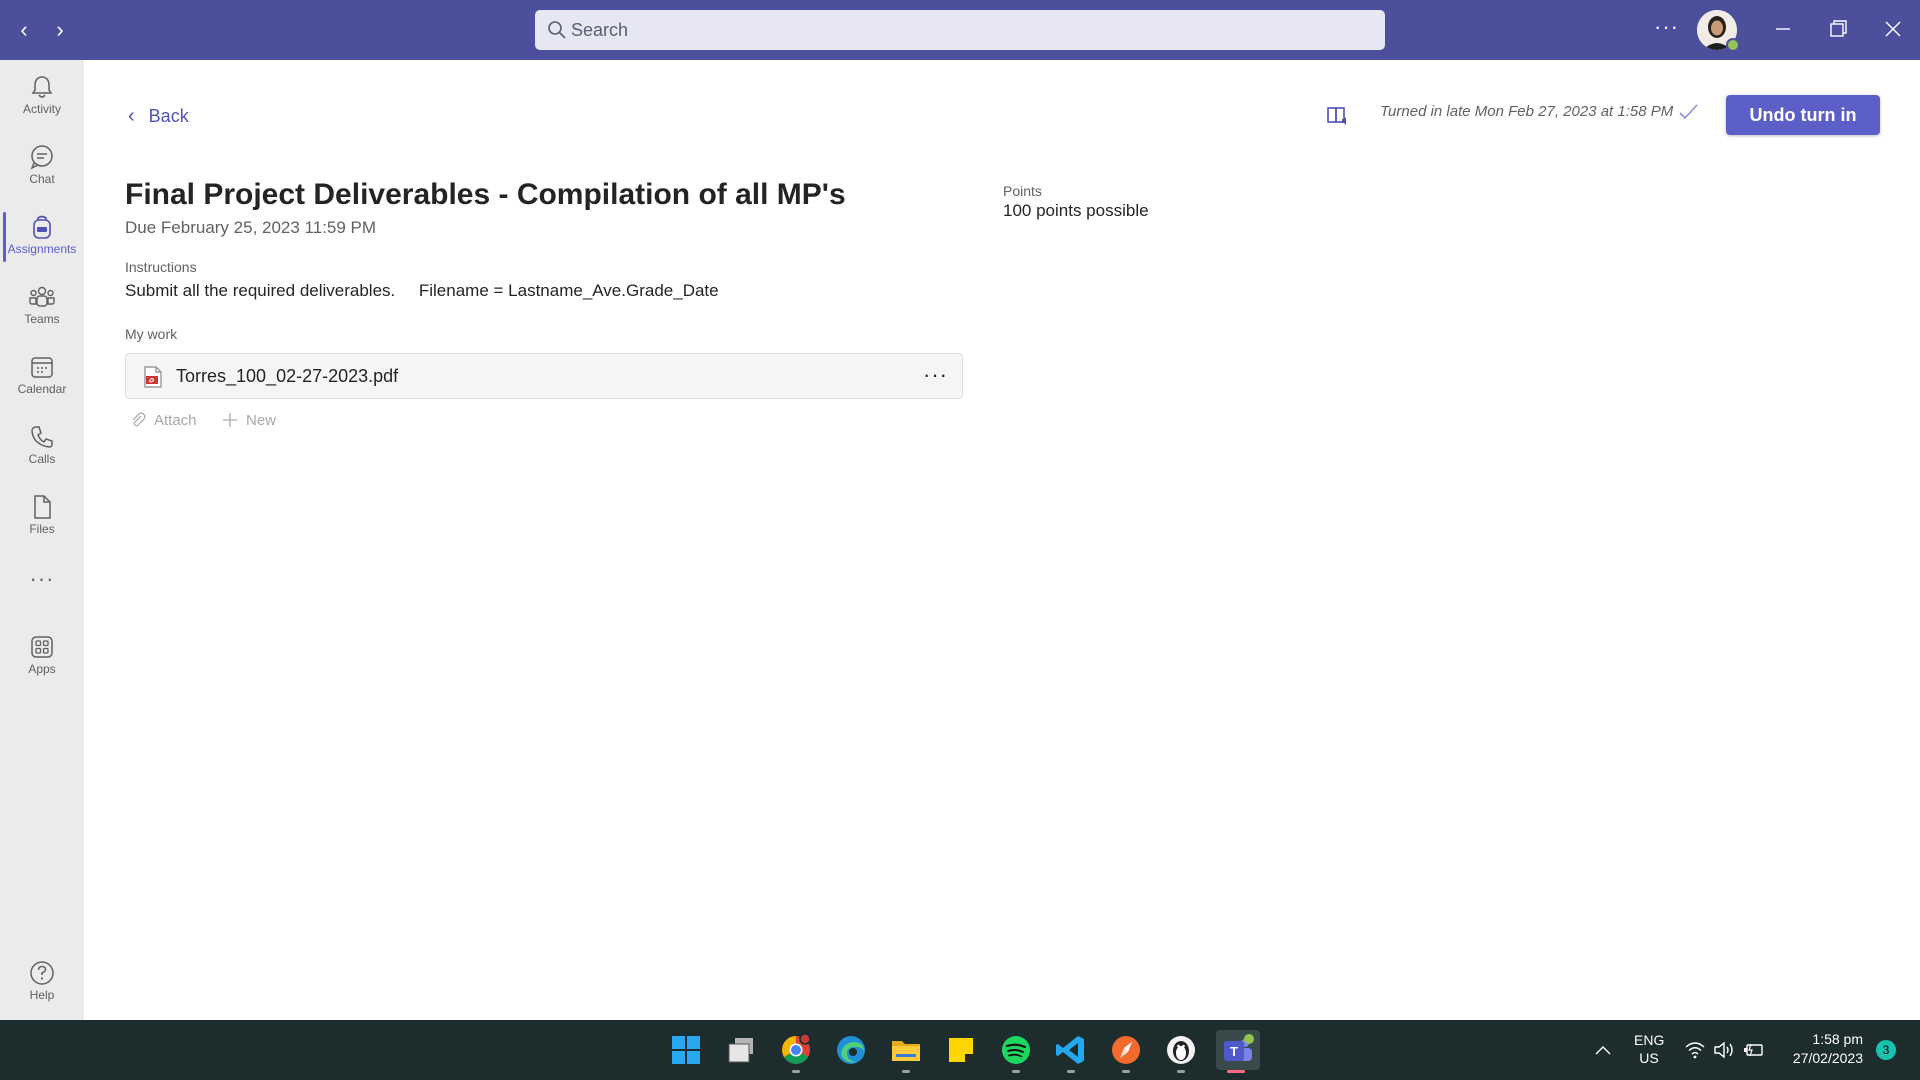 The height and width of the screenshot is (1080, 1920). I want to click on immersive-reader-icon, so click(1337, 116).